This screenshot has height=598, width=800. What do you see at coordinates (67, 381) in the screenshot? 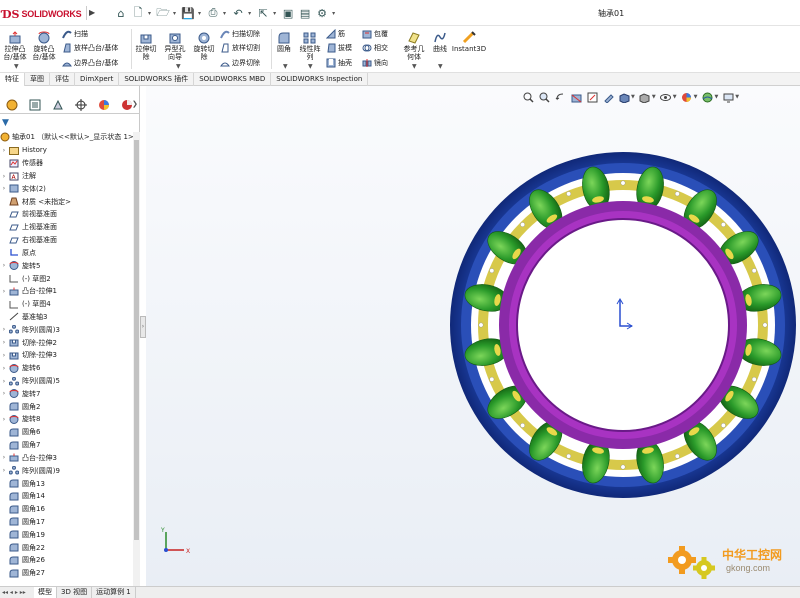
I see `tree-item: › 阵列(圆周)5` at bounding box center [67, 381].